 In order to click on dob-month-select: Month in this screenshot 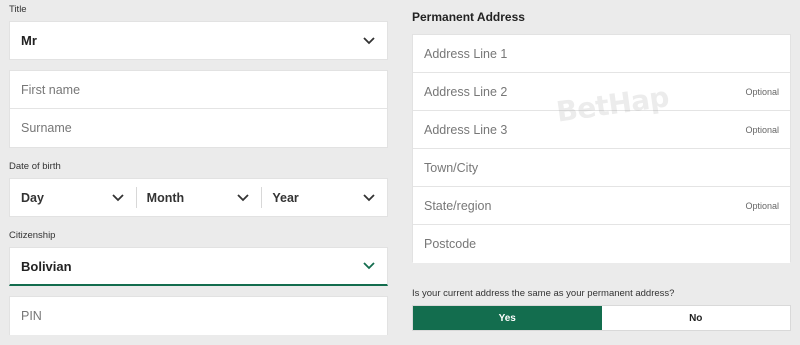, I will do `click(198, 197)`.